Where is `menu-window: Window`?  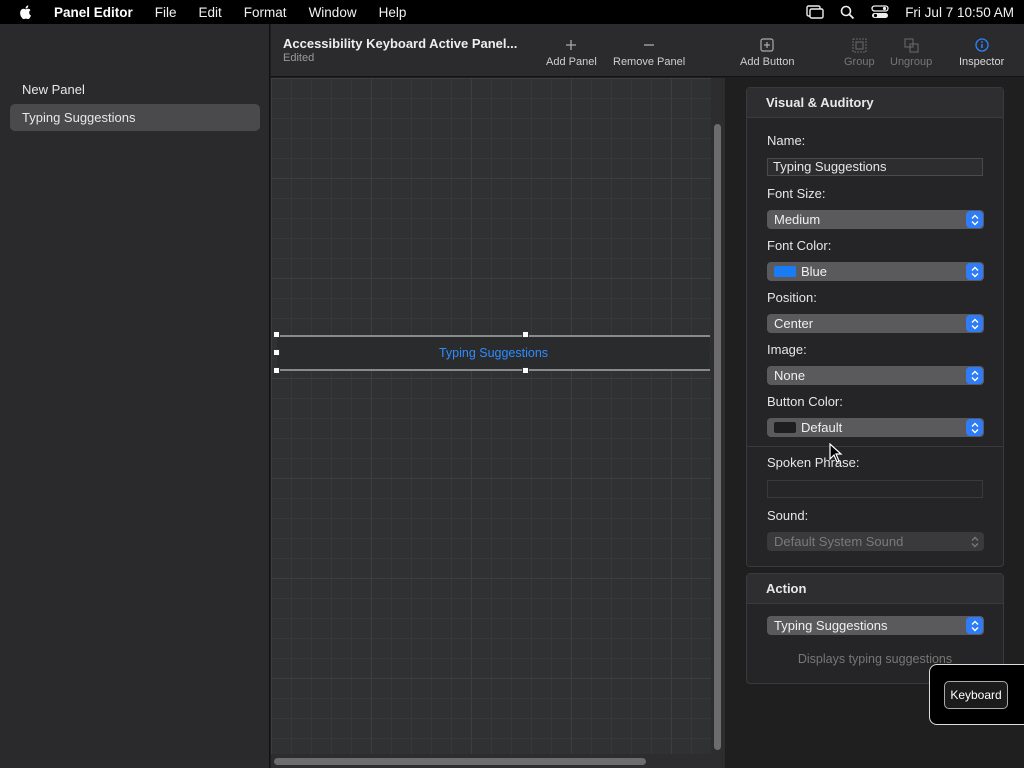 menu-window: Window is located at coordinates (333, 12).